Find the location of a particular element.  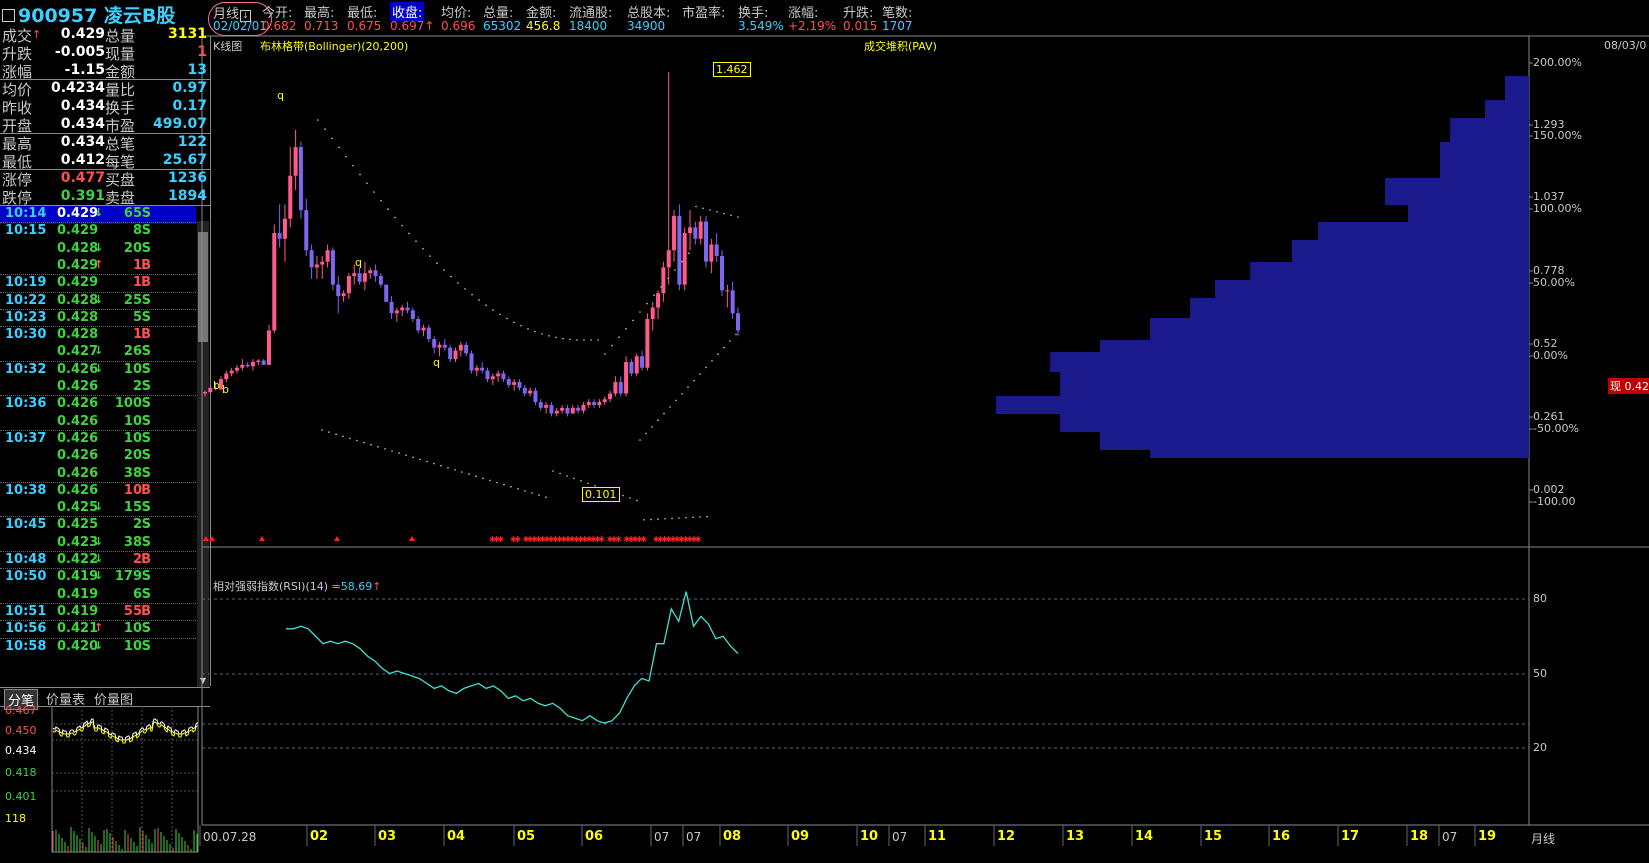

header-field-value: +2.19% is located at coordinates (812, 26).